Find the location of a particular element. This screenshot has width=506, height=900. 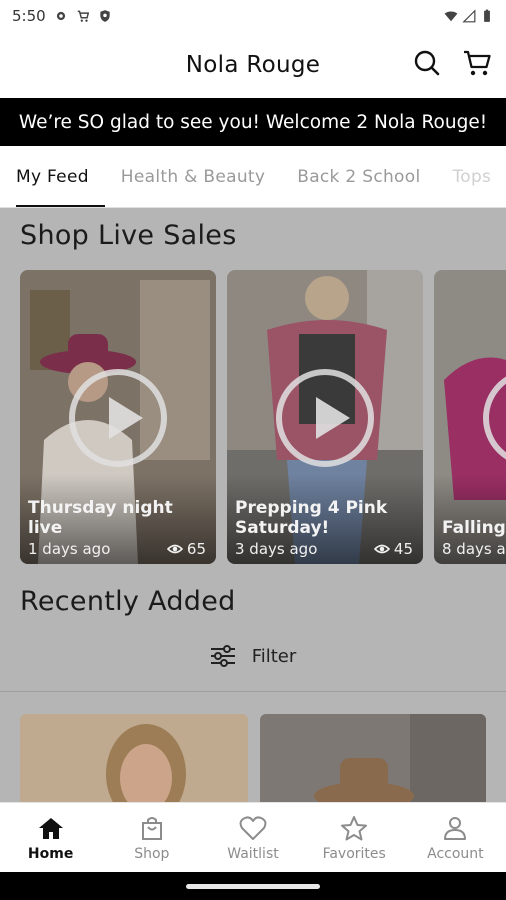

status-time: 5:50 is located at coordinates (29, 16).